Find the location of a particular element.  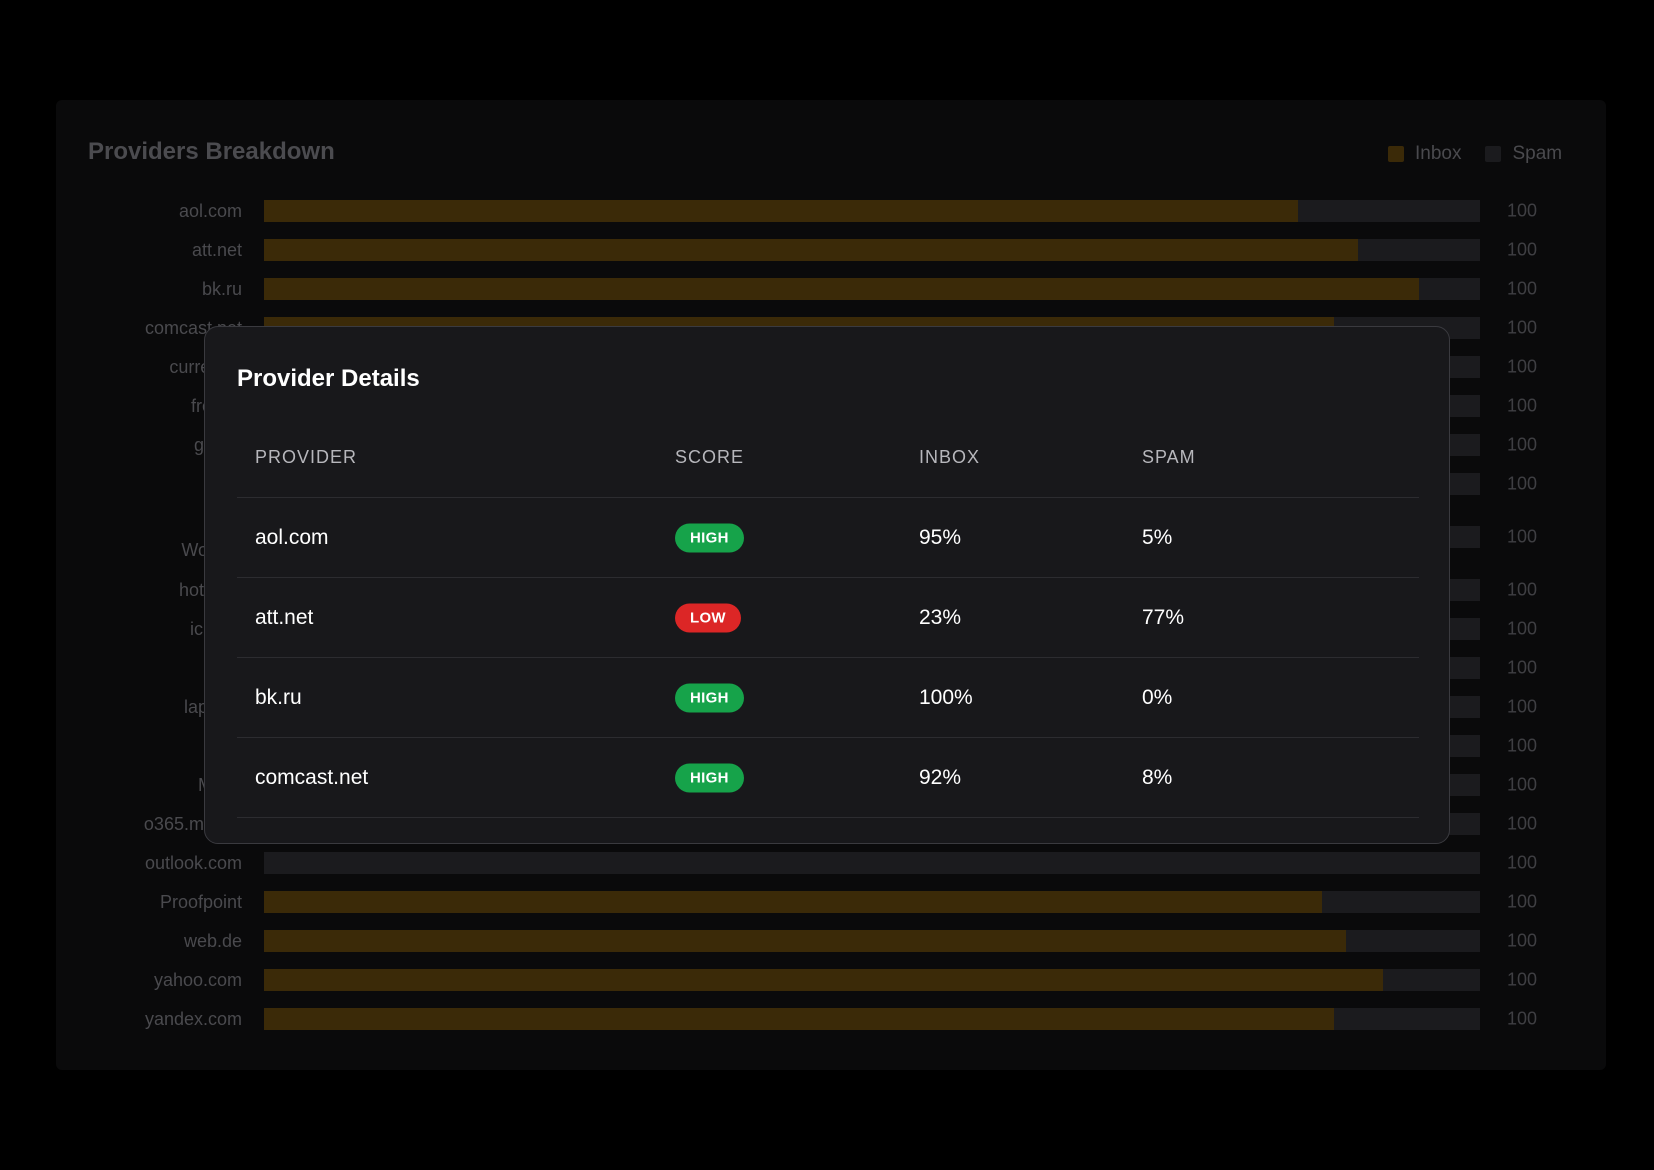

provider-cell: aol.com is located at coordinates (292, 537).